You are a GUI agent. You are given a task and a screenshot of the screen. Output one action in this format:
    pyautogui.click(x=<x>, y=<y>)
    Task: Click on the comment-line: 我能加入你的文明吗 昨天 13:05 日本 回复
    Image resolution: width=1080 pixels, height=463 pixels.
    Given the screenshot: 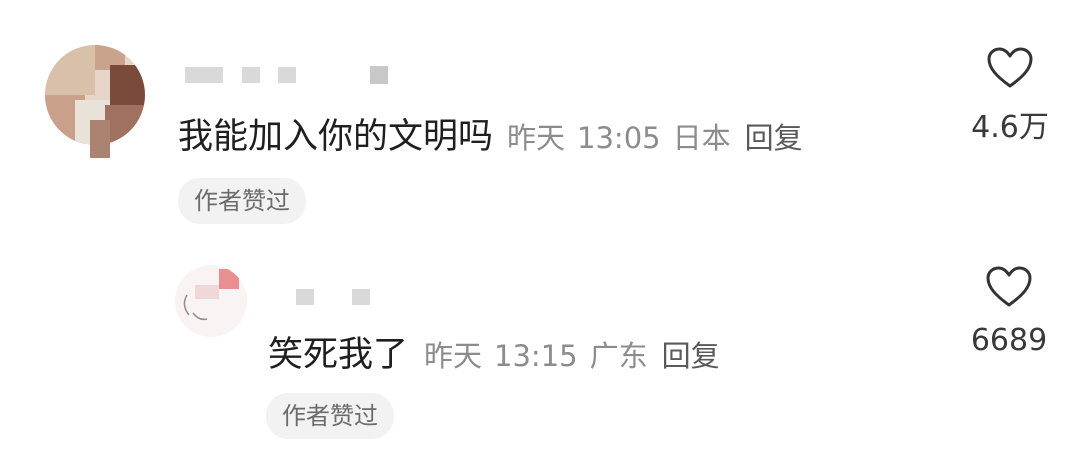 What is the action you would take?
    pyautogui.click(x=490, y=133)
    